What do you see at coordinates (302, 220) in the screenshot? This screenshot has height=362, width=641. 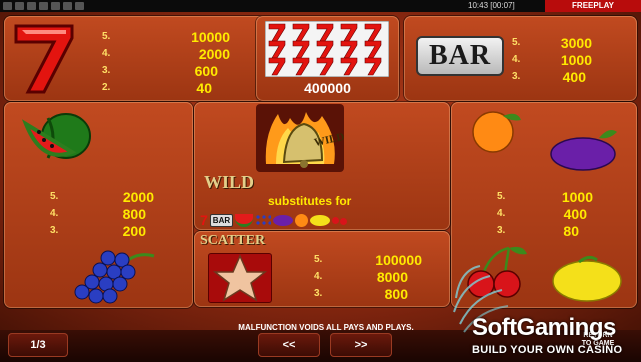 I see `mini-orange-icon` at bounding box center [302, 220].